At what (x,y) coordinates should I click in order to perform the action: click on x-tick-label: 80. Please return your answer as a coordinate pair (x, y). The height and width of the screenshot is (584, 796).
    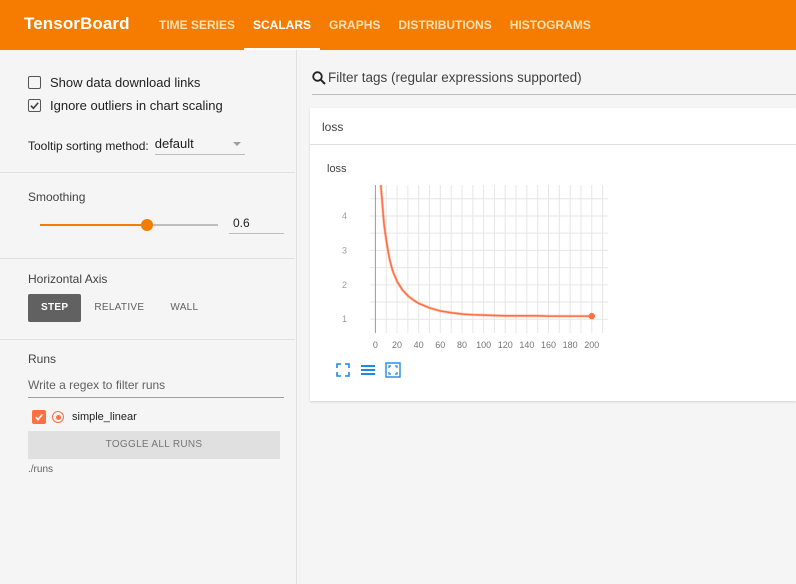
    Looking at the image, I should click on (462, 345).